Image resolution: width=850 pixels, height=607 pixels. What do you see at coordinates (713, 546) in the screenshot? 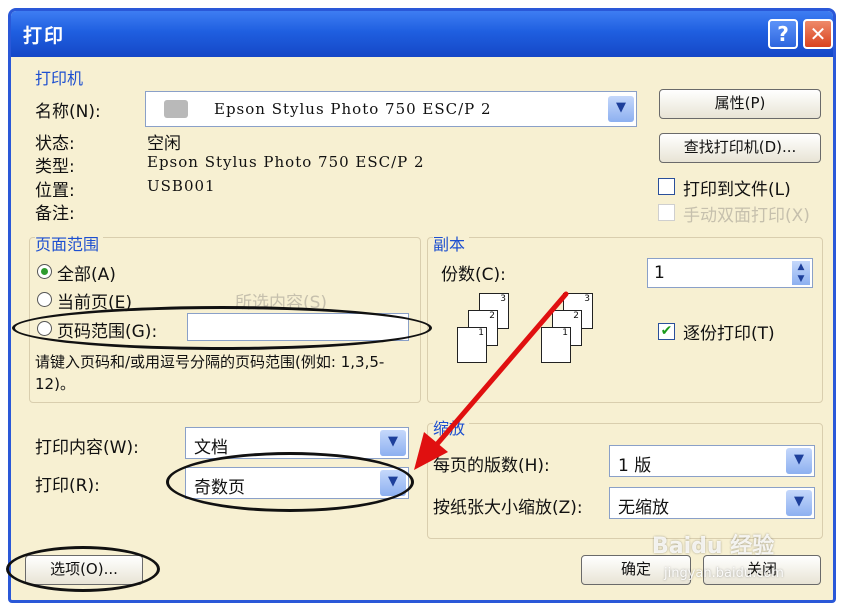
I see `watermark-logo: Baidu 经验` at bounding box center [713, 546].